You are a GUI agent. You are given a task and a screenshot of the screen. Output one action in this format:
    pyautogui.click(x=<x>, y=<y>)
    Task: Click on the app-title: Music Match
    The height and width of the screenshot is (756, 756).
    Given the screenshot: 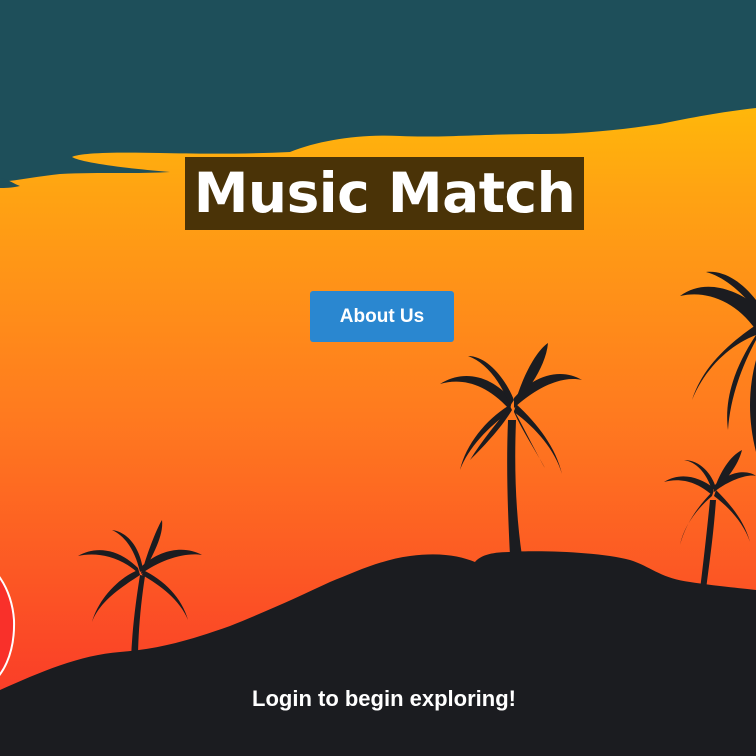 What is the action you would take?
    pyautogui.click(x=384, y=193)
    